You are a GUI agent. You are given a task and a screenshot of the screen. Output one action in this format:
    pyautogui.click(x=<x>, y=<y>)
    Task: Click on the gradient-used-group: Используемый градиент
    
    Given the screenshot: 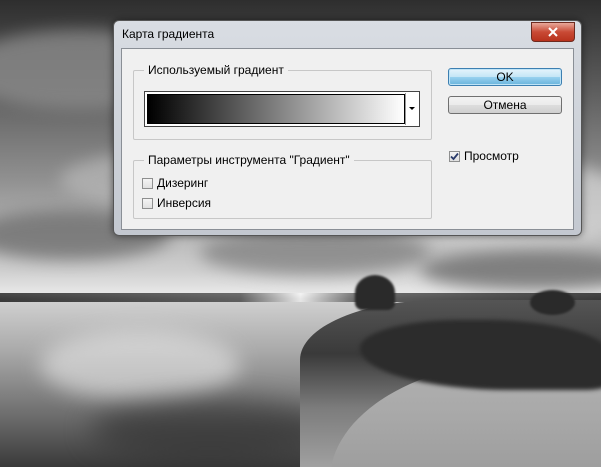 What is the action you would take?
    pyautogui.click(x=282, y=101)
    